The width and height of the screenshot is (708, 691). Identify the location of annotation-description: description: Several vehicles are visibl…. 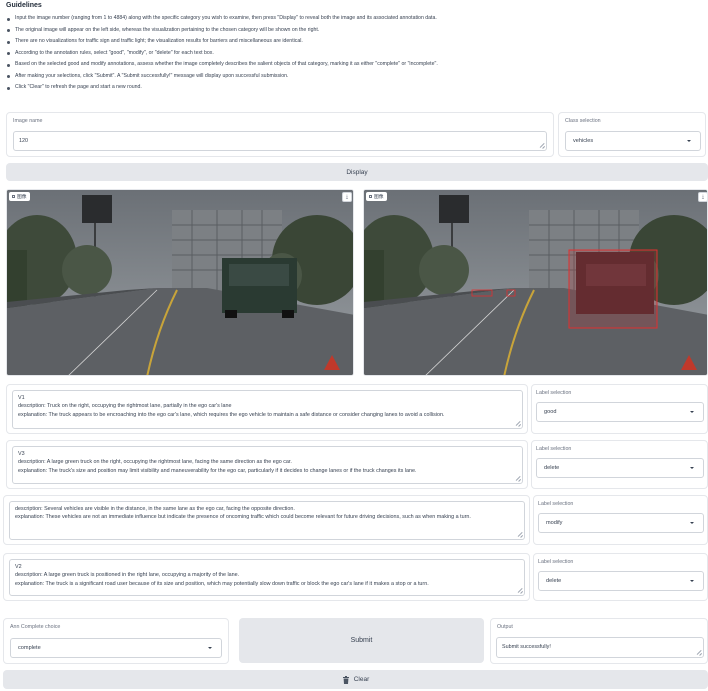
(155, 509).